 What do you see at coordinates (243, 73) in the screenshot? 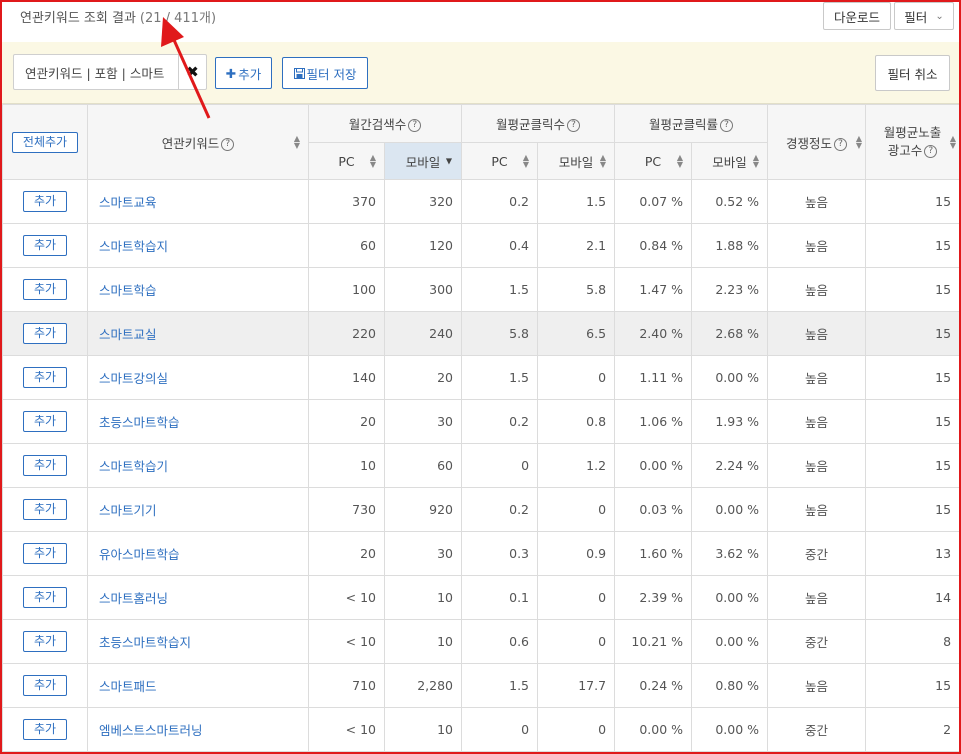
I see `add-filter-button: ✚ 추가` at bounding box center [243, 73].